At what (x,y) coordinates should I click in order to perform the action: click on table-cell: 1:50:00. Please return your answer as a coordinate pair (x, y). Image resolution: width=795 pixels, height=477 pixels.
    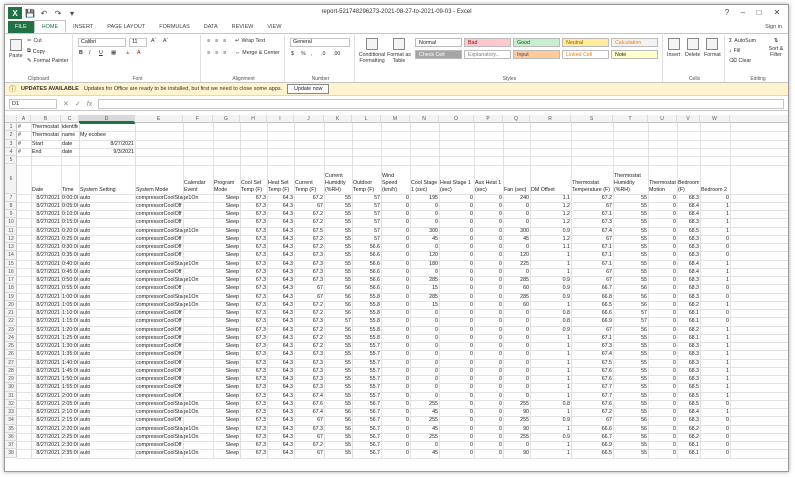
    Looking at the image, I should click on (70, 379).